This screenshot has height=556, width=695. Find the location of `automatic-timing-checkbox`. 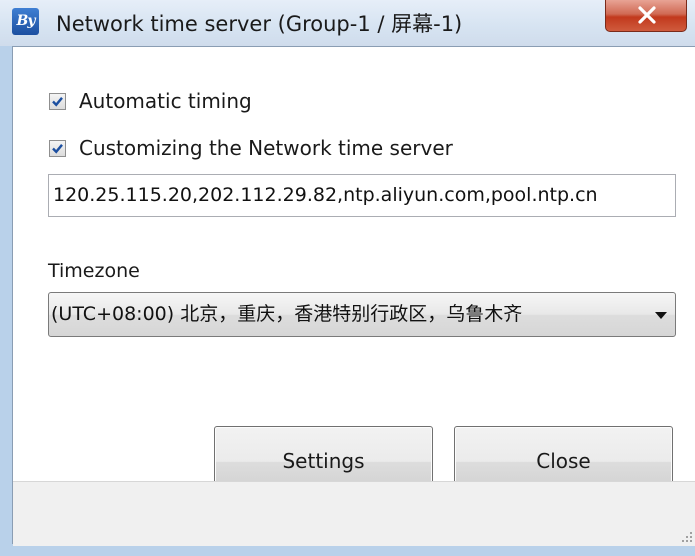

automatic-timing-checkbox is located at coordinates (57, 101).